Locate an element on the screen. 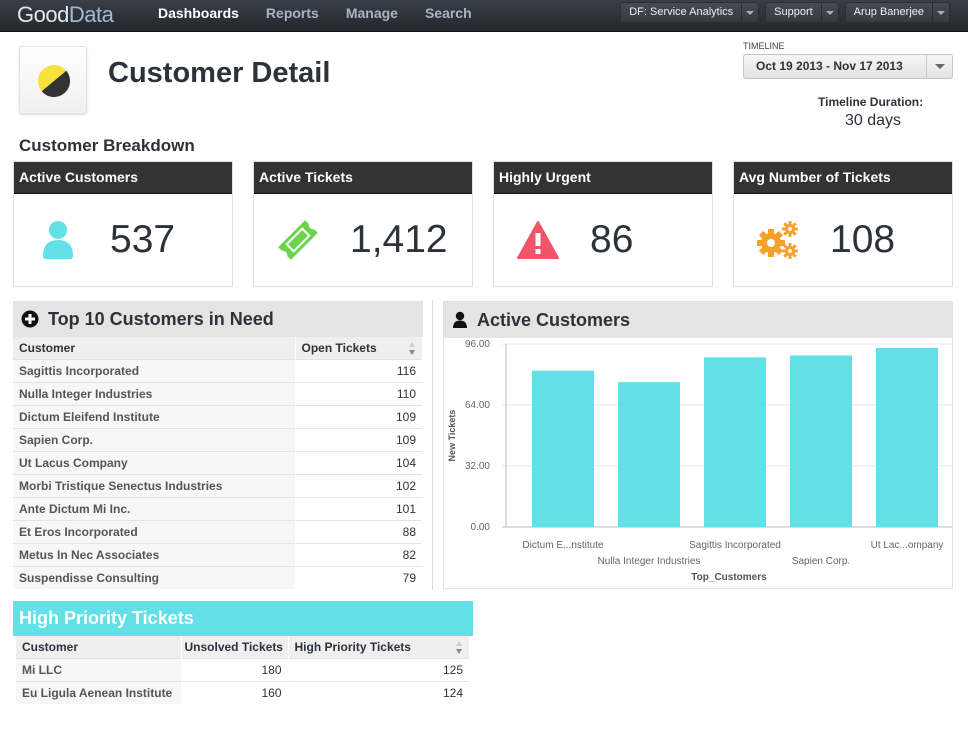  table-row: Et Eros Incorporated 88 is located at coordinates (218, 531).